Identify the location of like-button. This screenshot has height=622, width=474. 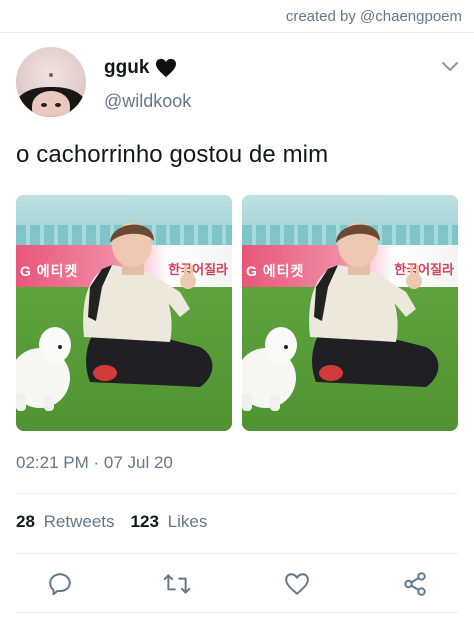
(297, 584).